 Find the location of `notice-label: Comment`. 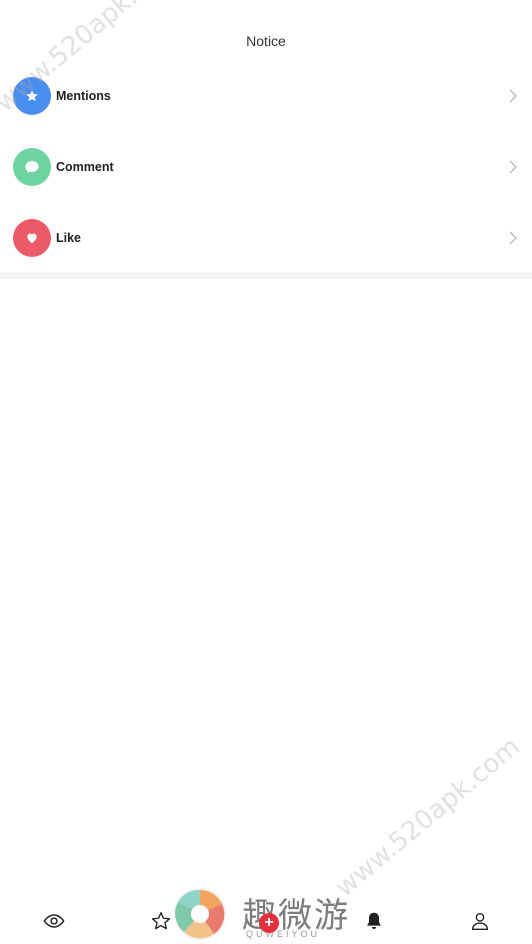

notice-label: Comment is located at coordinates (85, 167).